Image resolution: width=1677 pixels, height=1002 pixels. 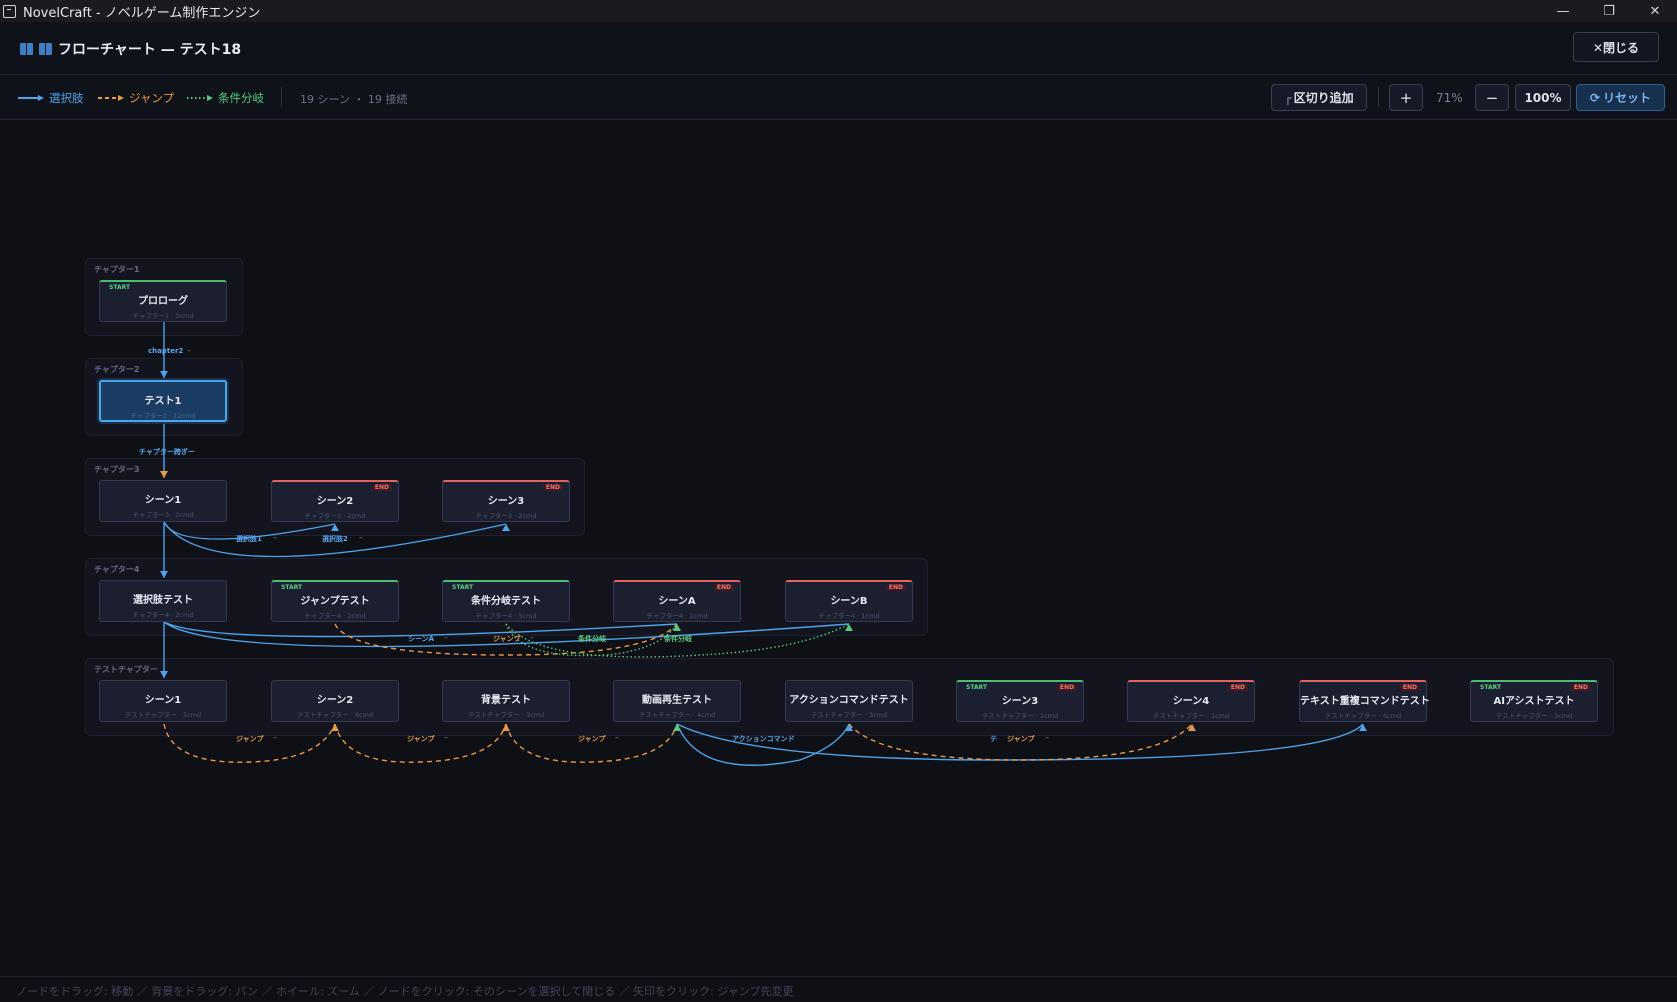 I want to click on scene-meta: テストチャプター · 5cmd, so click(x=163, y=715).